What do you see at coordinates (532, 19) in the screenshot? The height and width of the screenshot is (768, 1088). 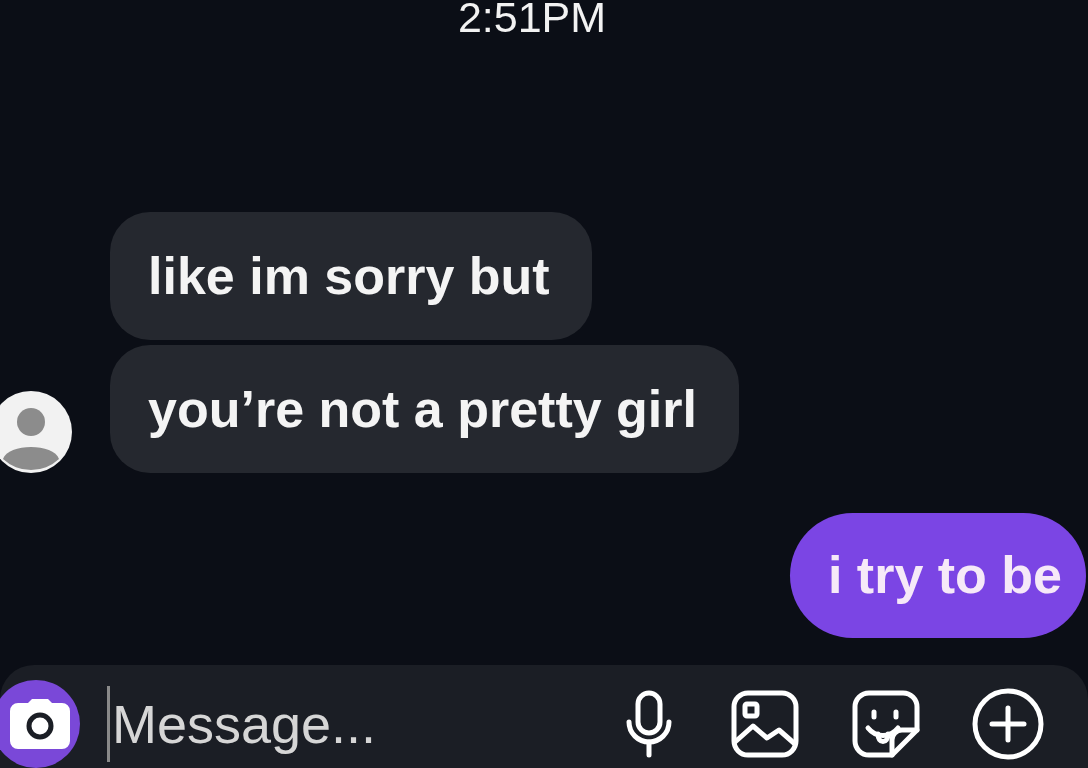 I see `timestamp: 2:51PM` at bounding box center [532, 19].